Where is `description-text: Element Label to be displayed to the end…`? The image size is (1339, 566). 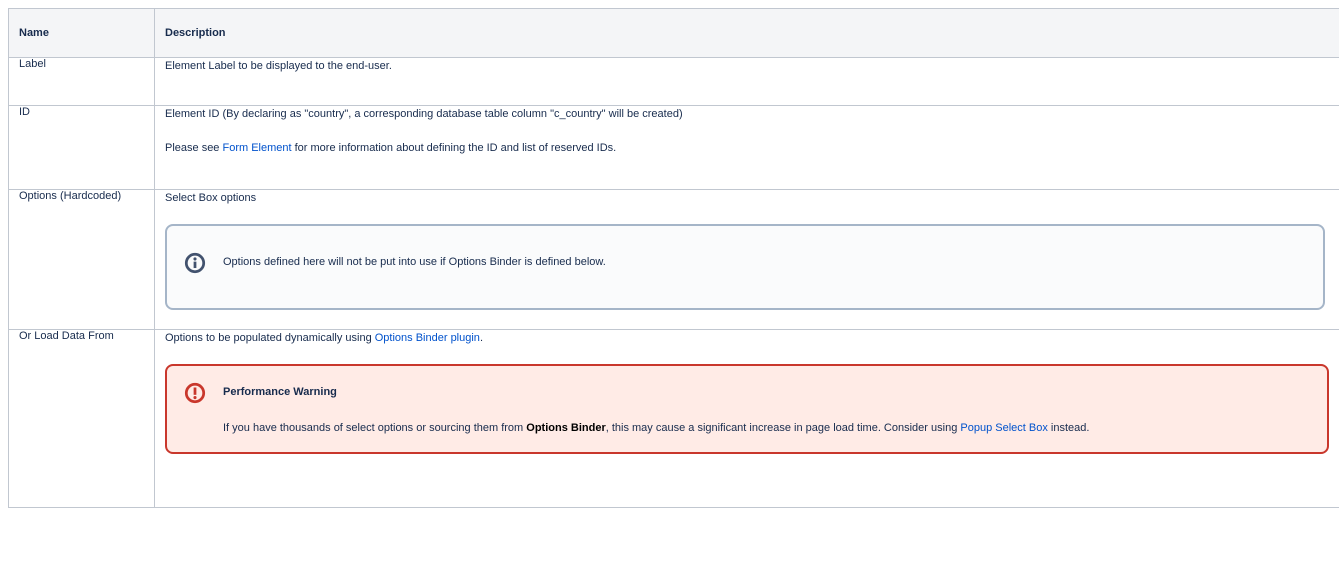
description-text: Element Label to be displayed to the end… is located at coordinates (278, 66).